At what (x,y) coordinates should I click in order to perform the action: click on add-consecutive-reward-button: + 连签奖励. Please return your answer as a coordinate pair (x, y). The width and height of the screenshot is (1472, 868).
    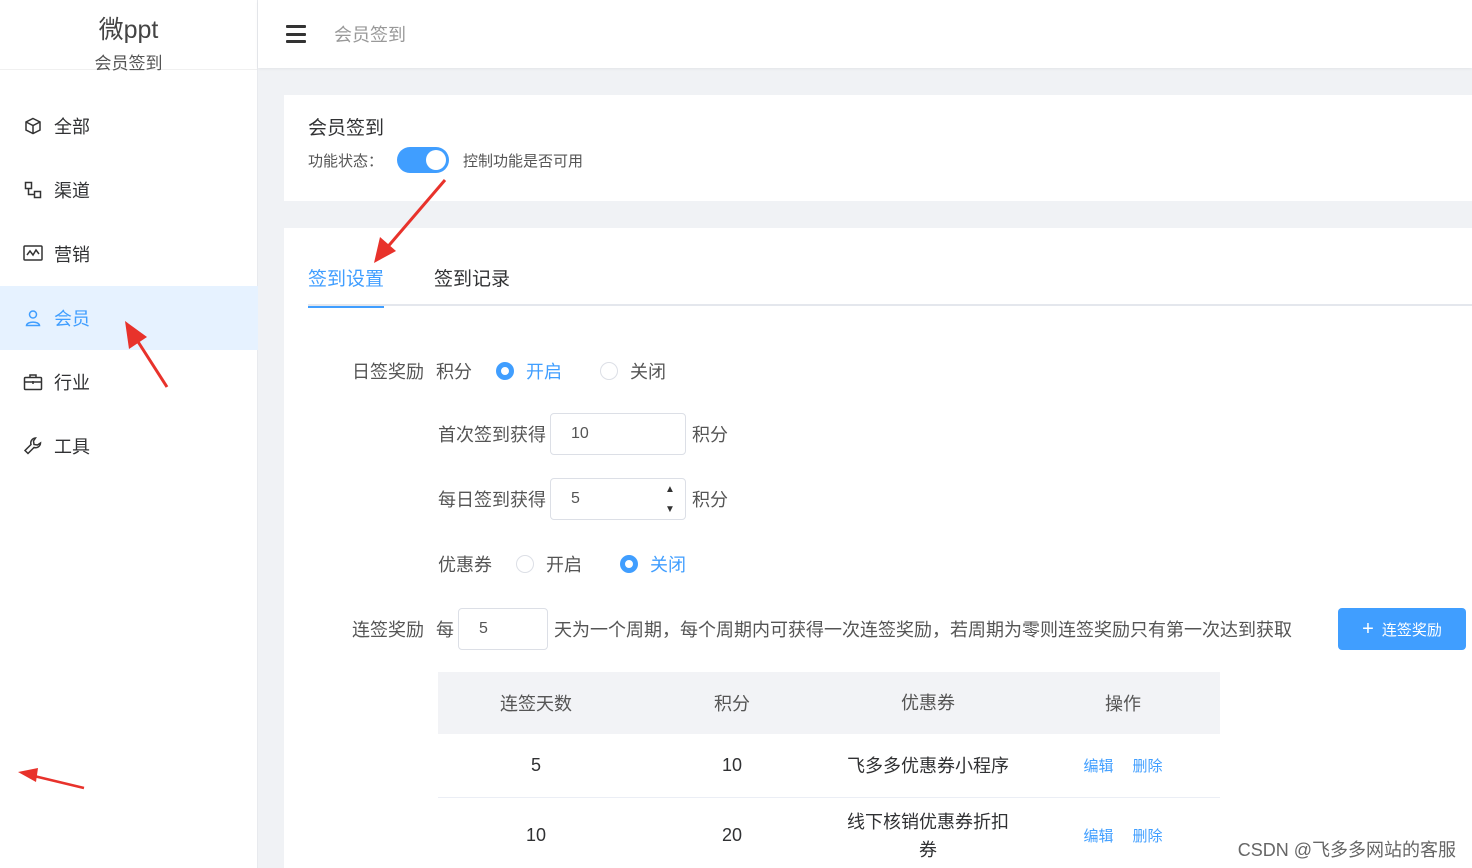
    Looking at the image, I should click on (1402, 629).